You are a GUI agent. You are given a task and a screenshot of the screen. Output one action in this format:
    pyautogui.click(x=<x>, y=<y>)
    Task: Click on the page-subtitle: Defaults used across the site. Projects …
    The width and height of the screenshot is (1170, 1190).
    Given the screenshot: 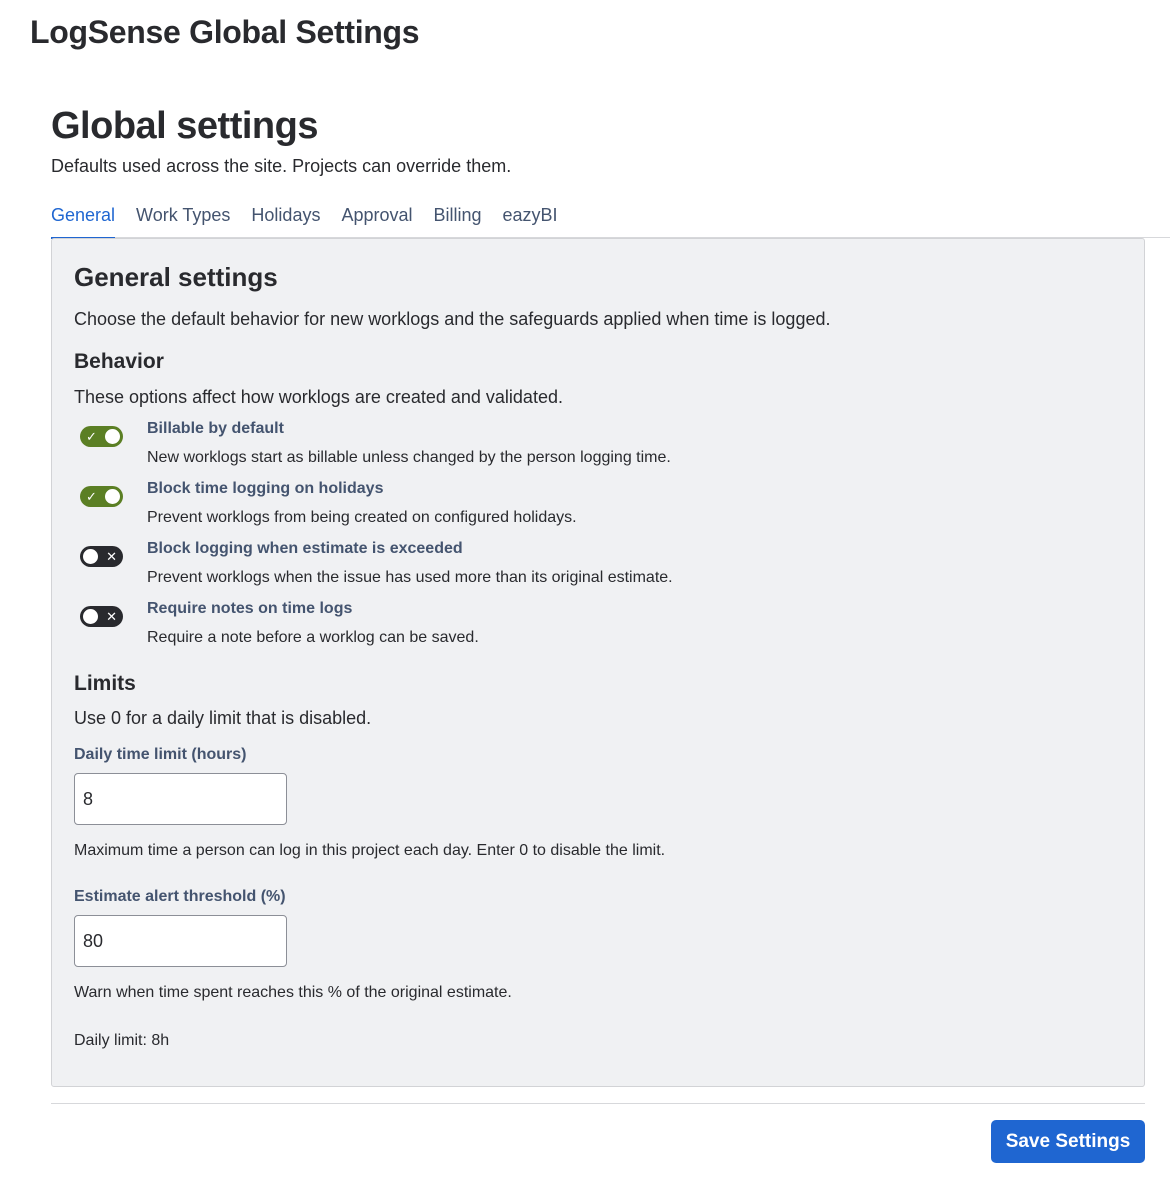 What is the action you would take?
    pyautogui.click(x=281, y=166)
    